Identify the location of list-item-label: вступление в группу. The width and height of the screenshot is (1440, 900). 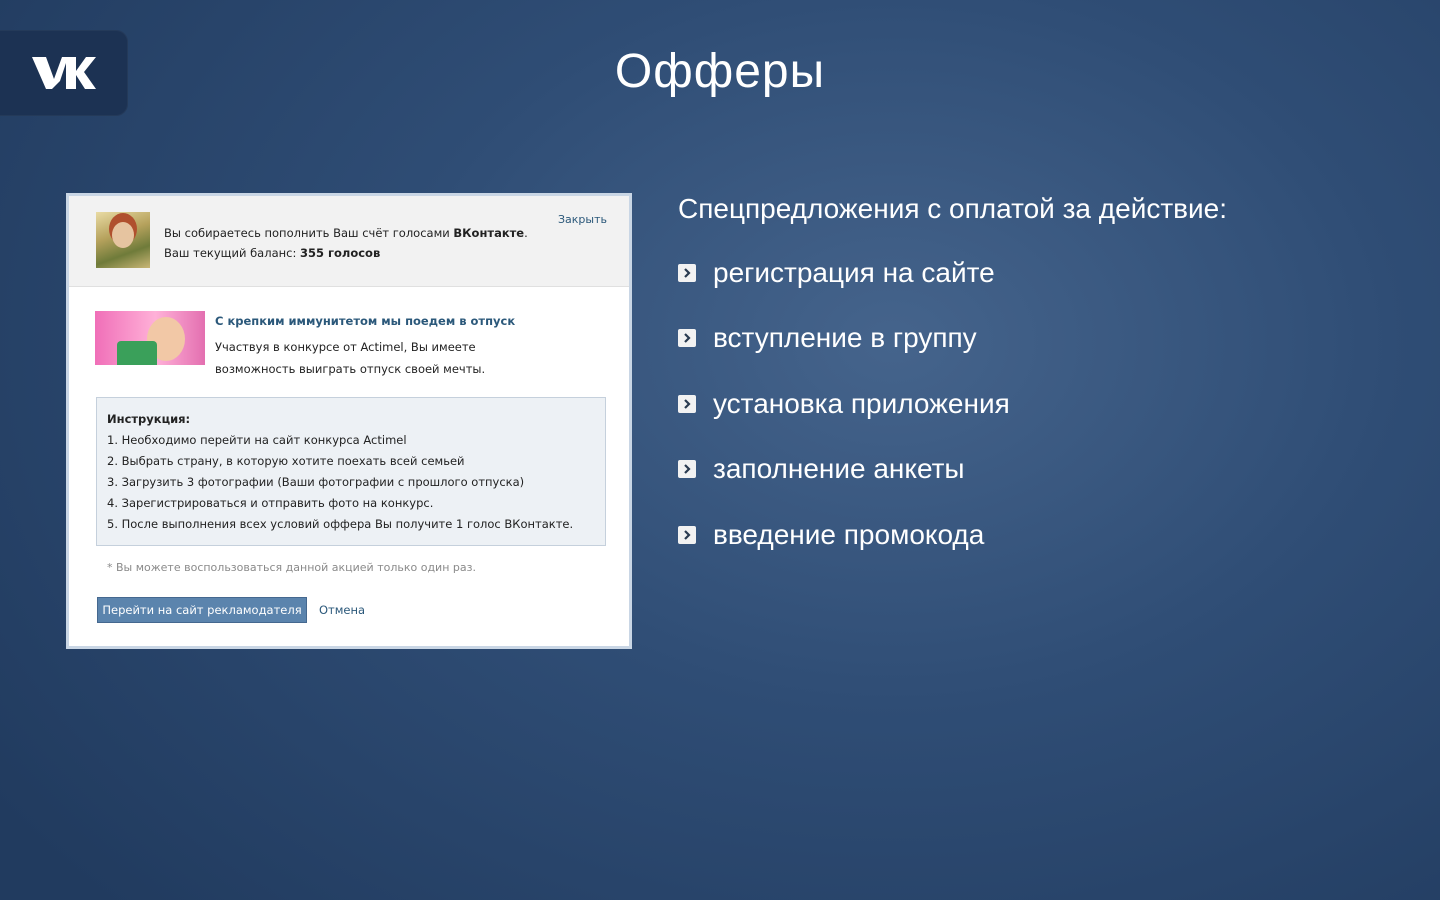
(845, 338).